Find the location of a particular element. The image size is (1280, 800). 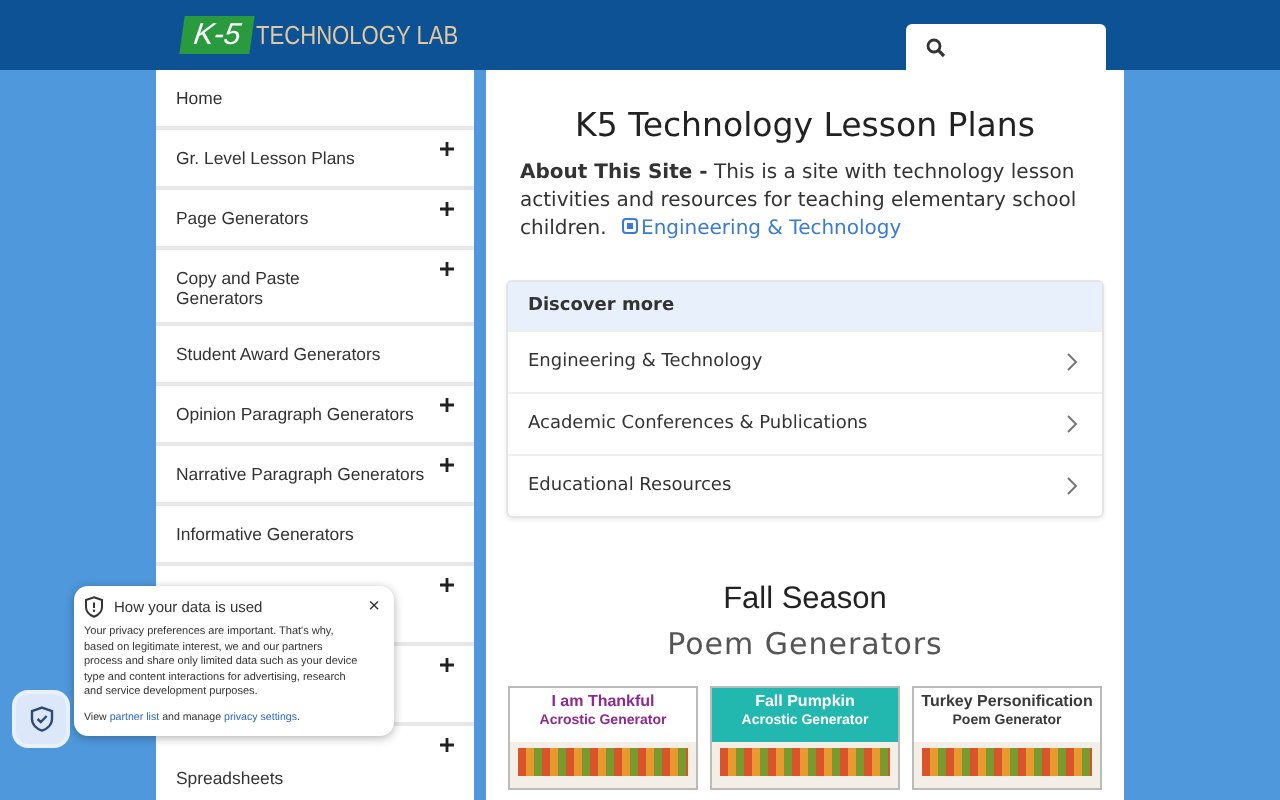

search-field is located at coordinates (1006, 47).